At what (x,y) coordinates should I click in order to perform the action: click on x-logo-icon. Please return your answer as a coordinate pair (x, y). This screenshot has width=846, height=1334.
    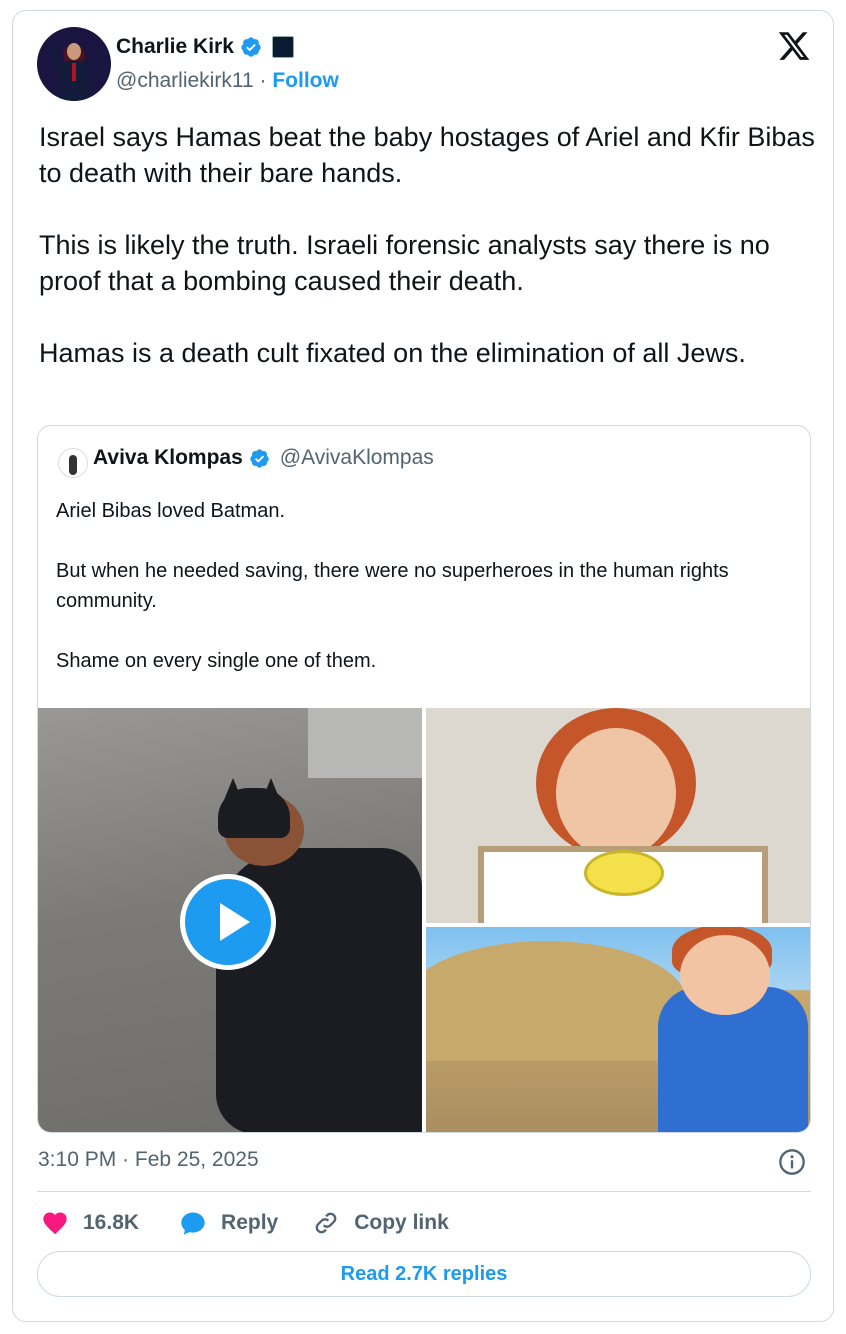
    Looking at the image, I should click on (794, 46).